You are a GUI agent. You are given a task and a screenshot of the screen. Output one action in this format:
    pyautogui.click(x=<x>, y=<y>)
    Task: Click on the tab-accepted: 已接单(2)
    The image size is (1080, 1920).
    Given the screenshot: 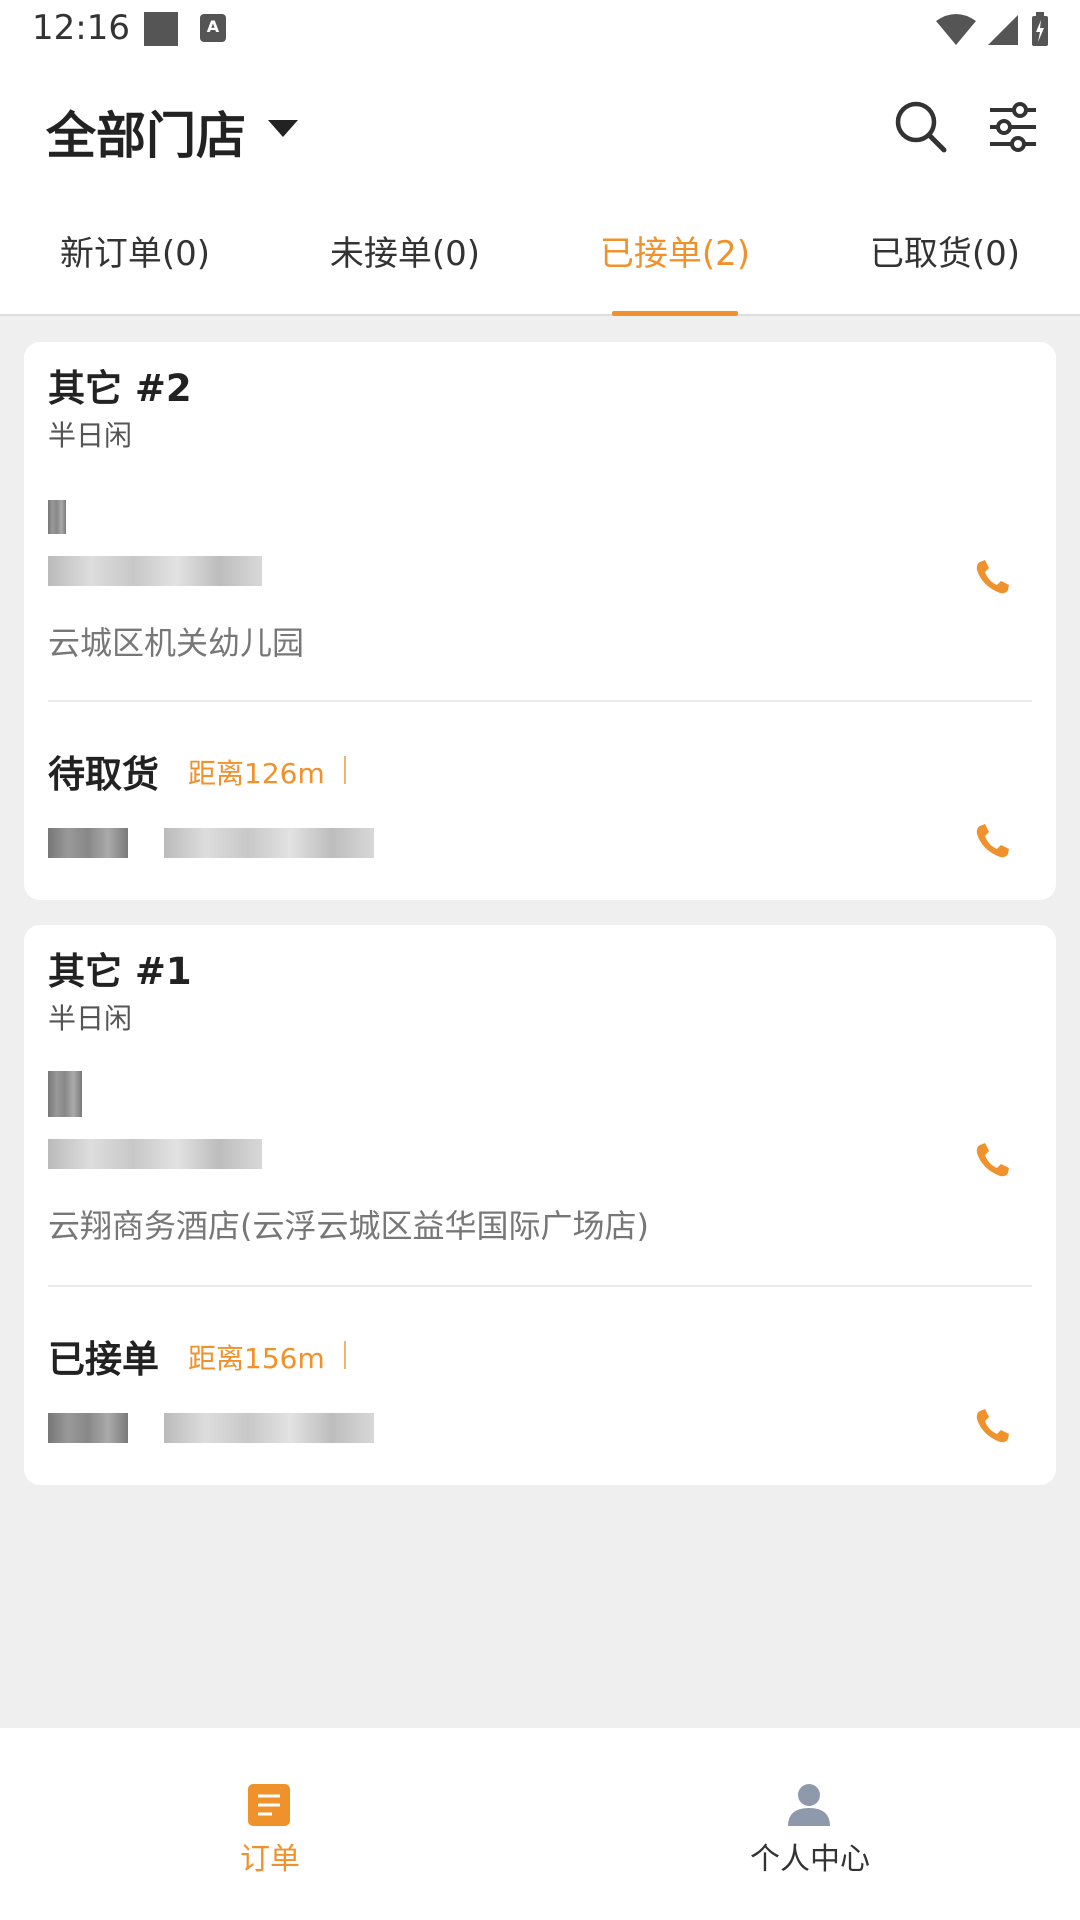 What is the action you would take?
    pyautogui.click(x=675, y=254)
    